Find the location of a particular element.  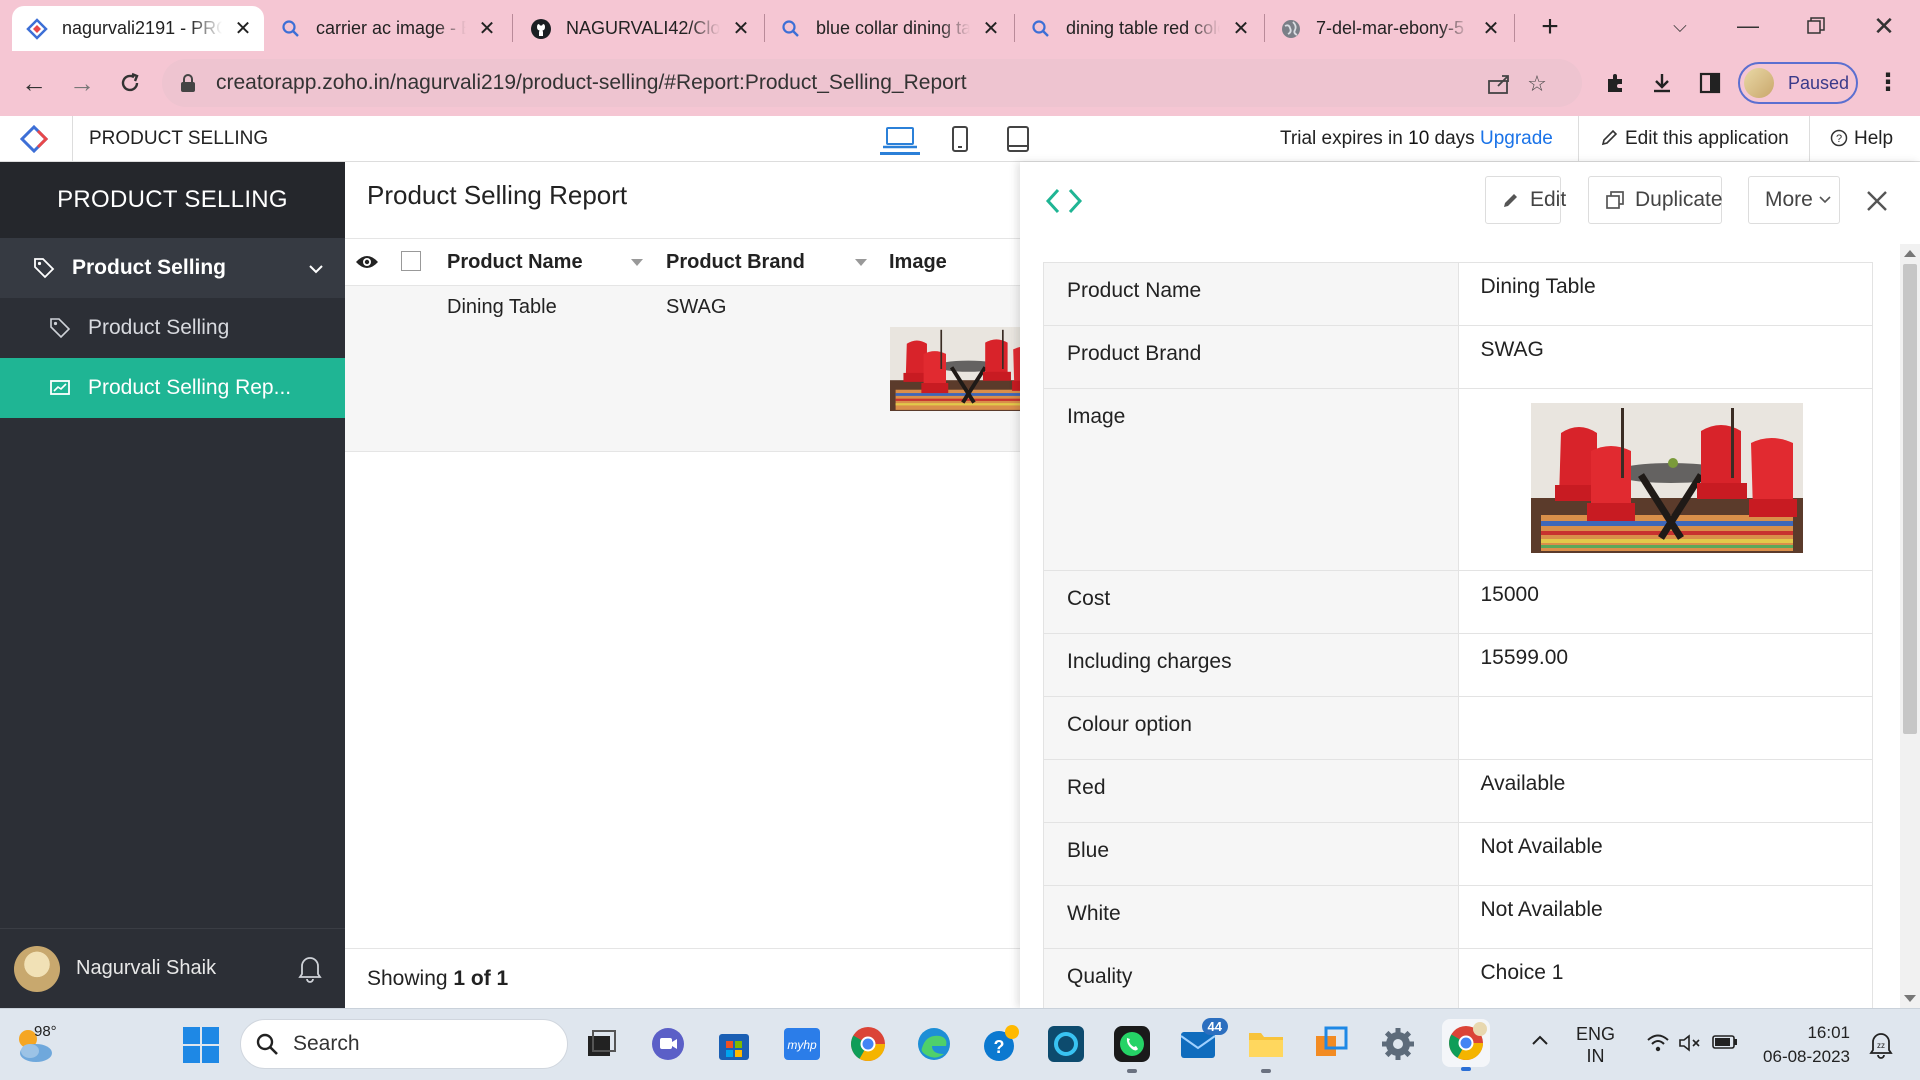

windows-start-icon is located at coordinates (201, 1045).